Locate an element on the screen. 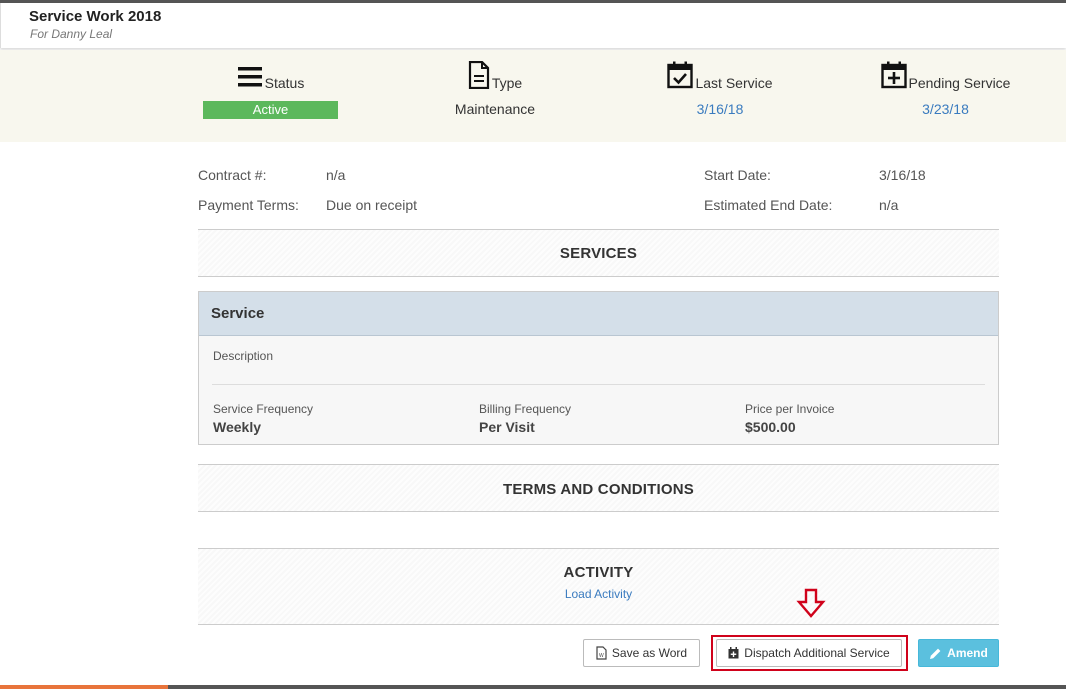  services-heading: SERVICES is located at coordinates (598, 253).